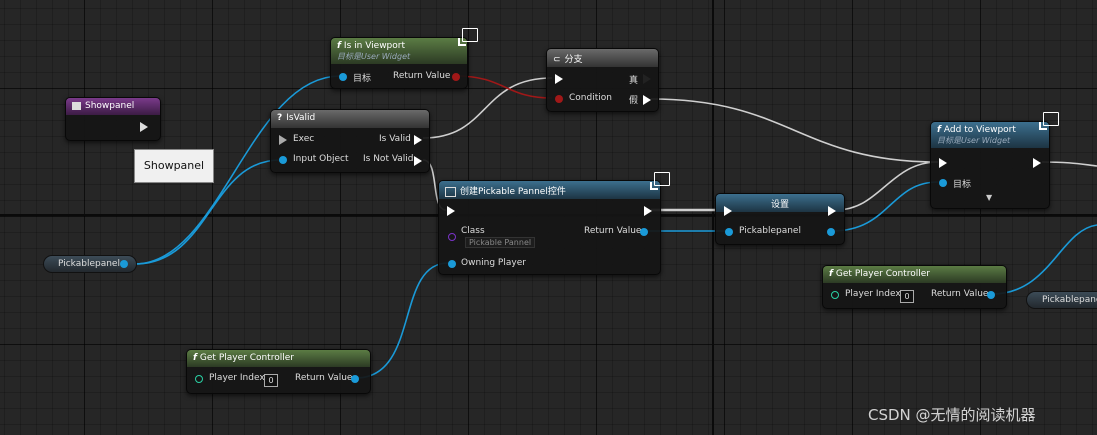  Describe the element at coordinates (770, 231) in the screenshot. I see `var-label: Pickablepanel` at that location.